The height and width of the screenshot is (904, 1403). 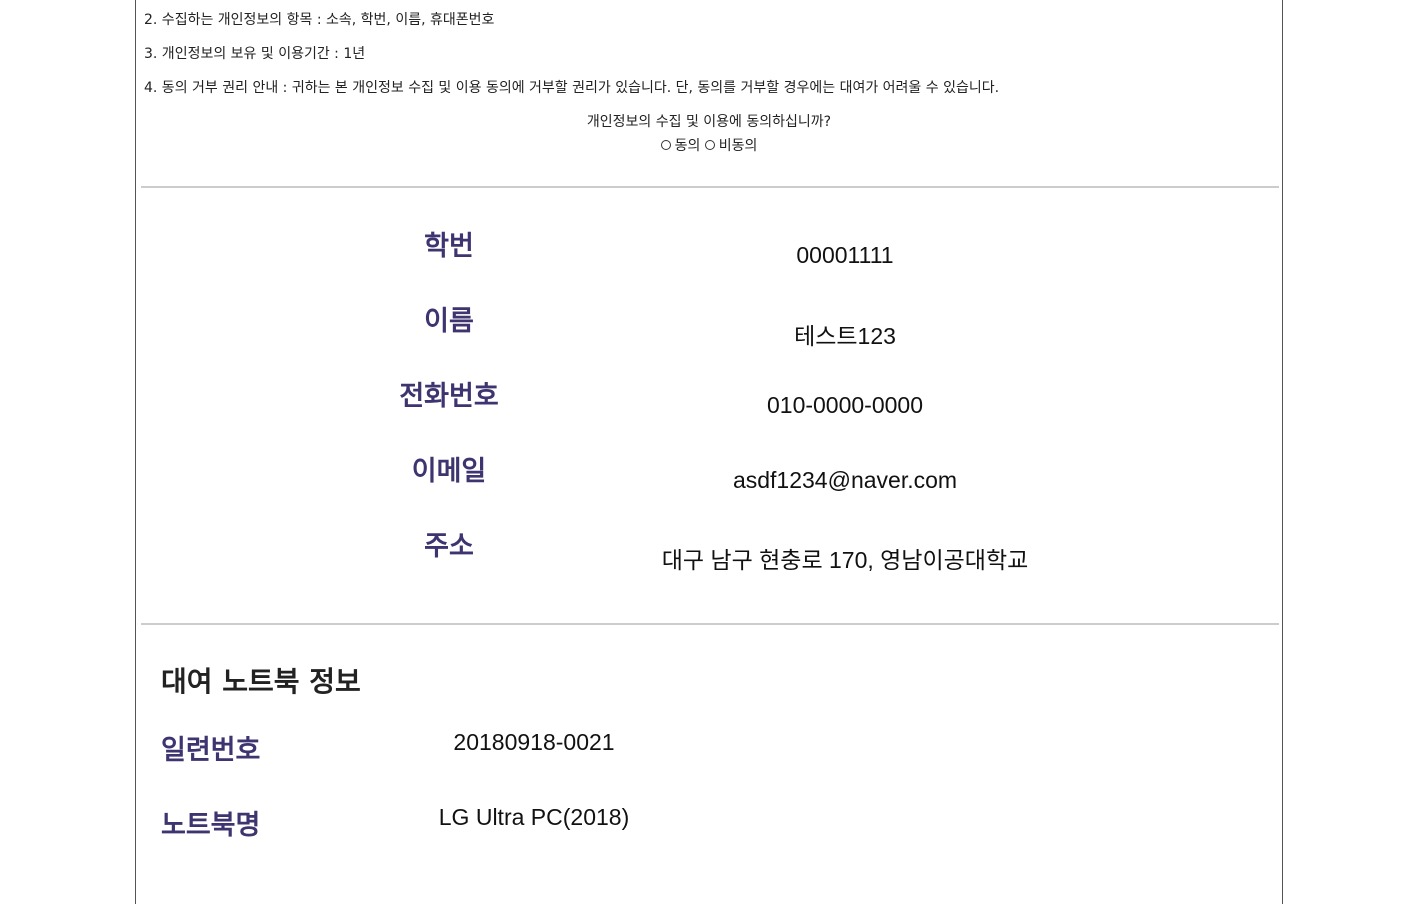 I want to click on consent-agree-radio: 동의, so click(x=680, y=145).